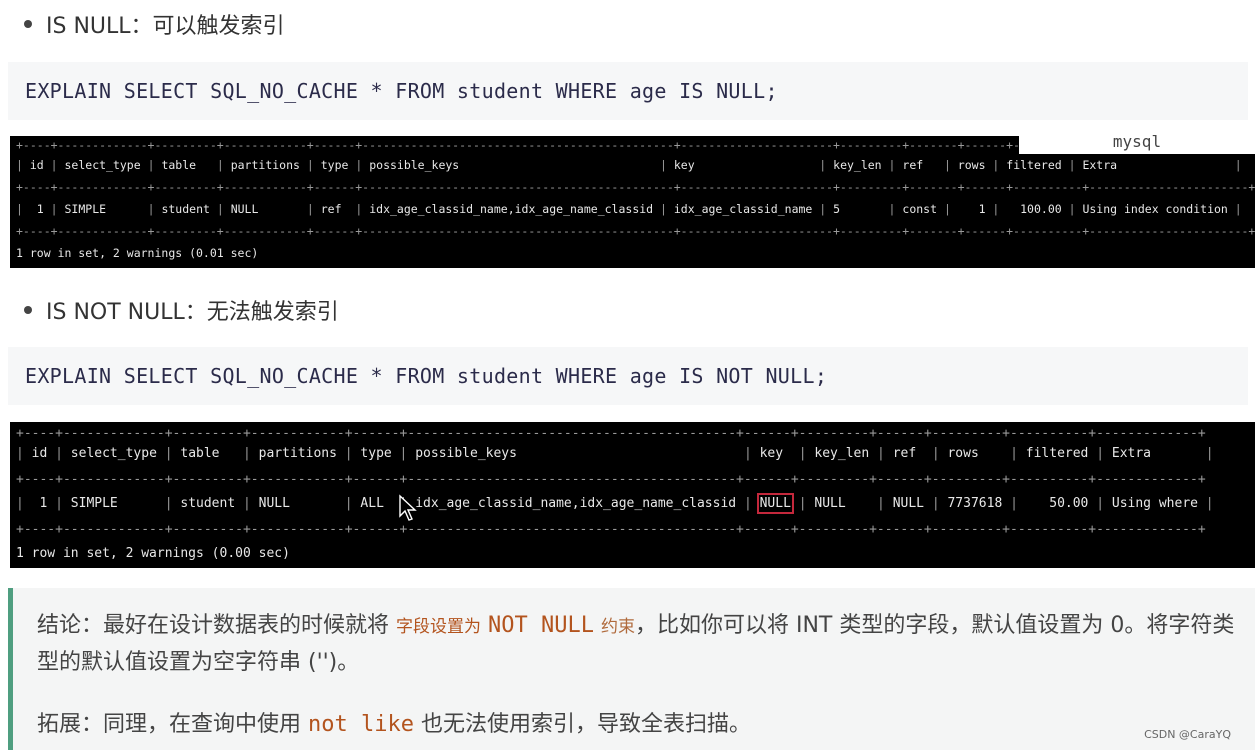 Image resolution: width=1255 pixels, height=750 pixels. What do you see at coordinates (165, 26) in the screenshot?
I see `bullet-text: IS NULL：可以触发索引` at bounding box center [165, 26].